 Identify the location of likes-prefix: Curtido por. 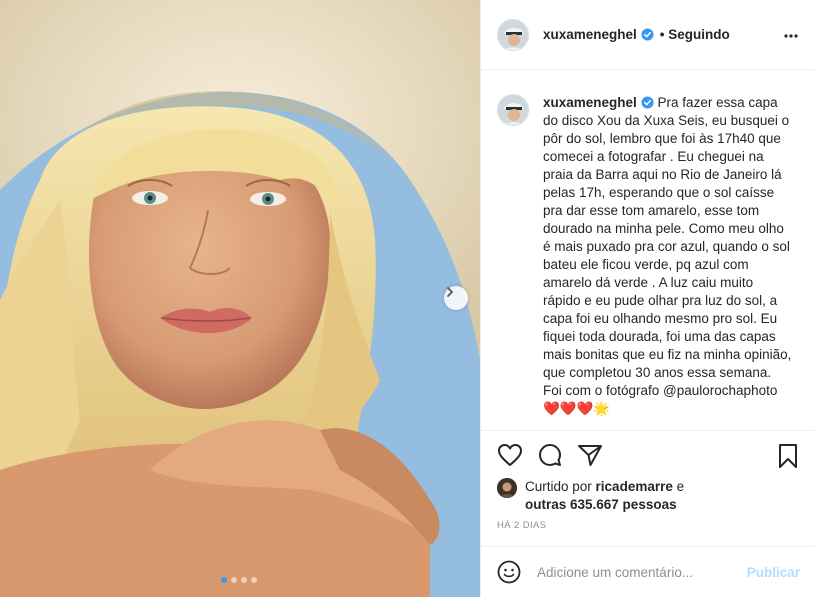
(560, 486).